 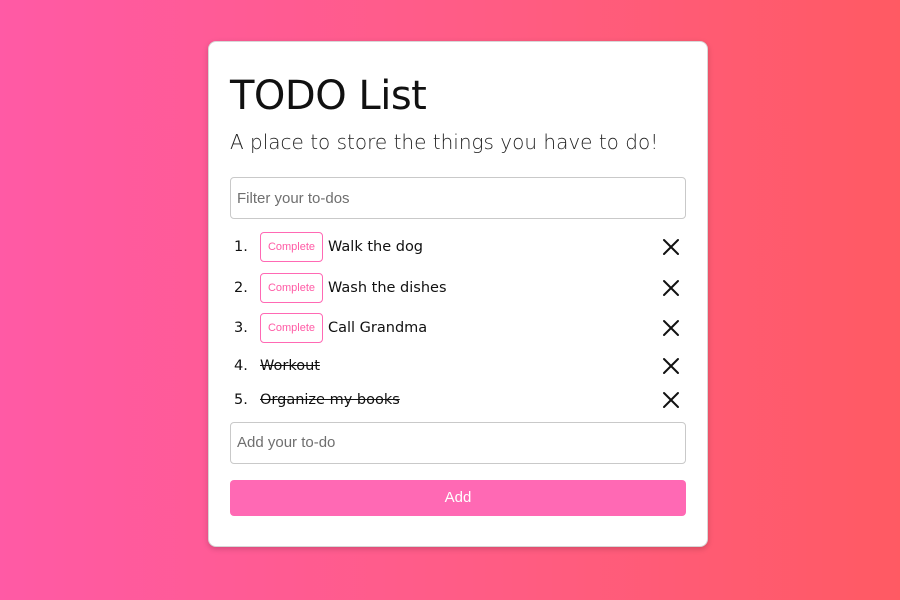 What do you see at coordinates (387, 287) in the screenshot?
I see `item-text: Wash the dishes` at bounding box center [387, 287].